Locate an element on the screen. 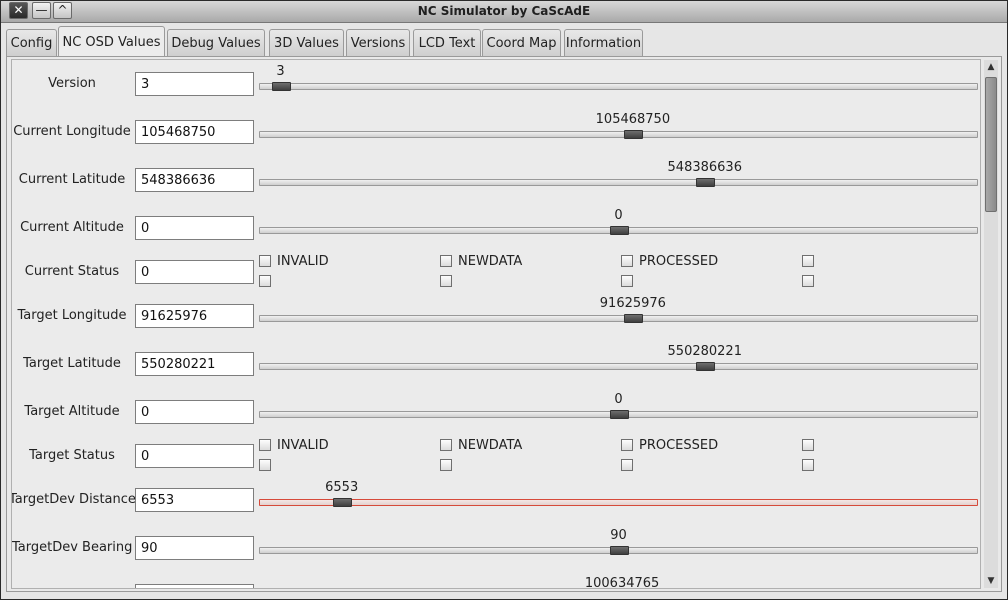  tab-debug-values: Debug Values is located at coordinates (216, 42).